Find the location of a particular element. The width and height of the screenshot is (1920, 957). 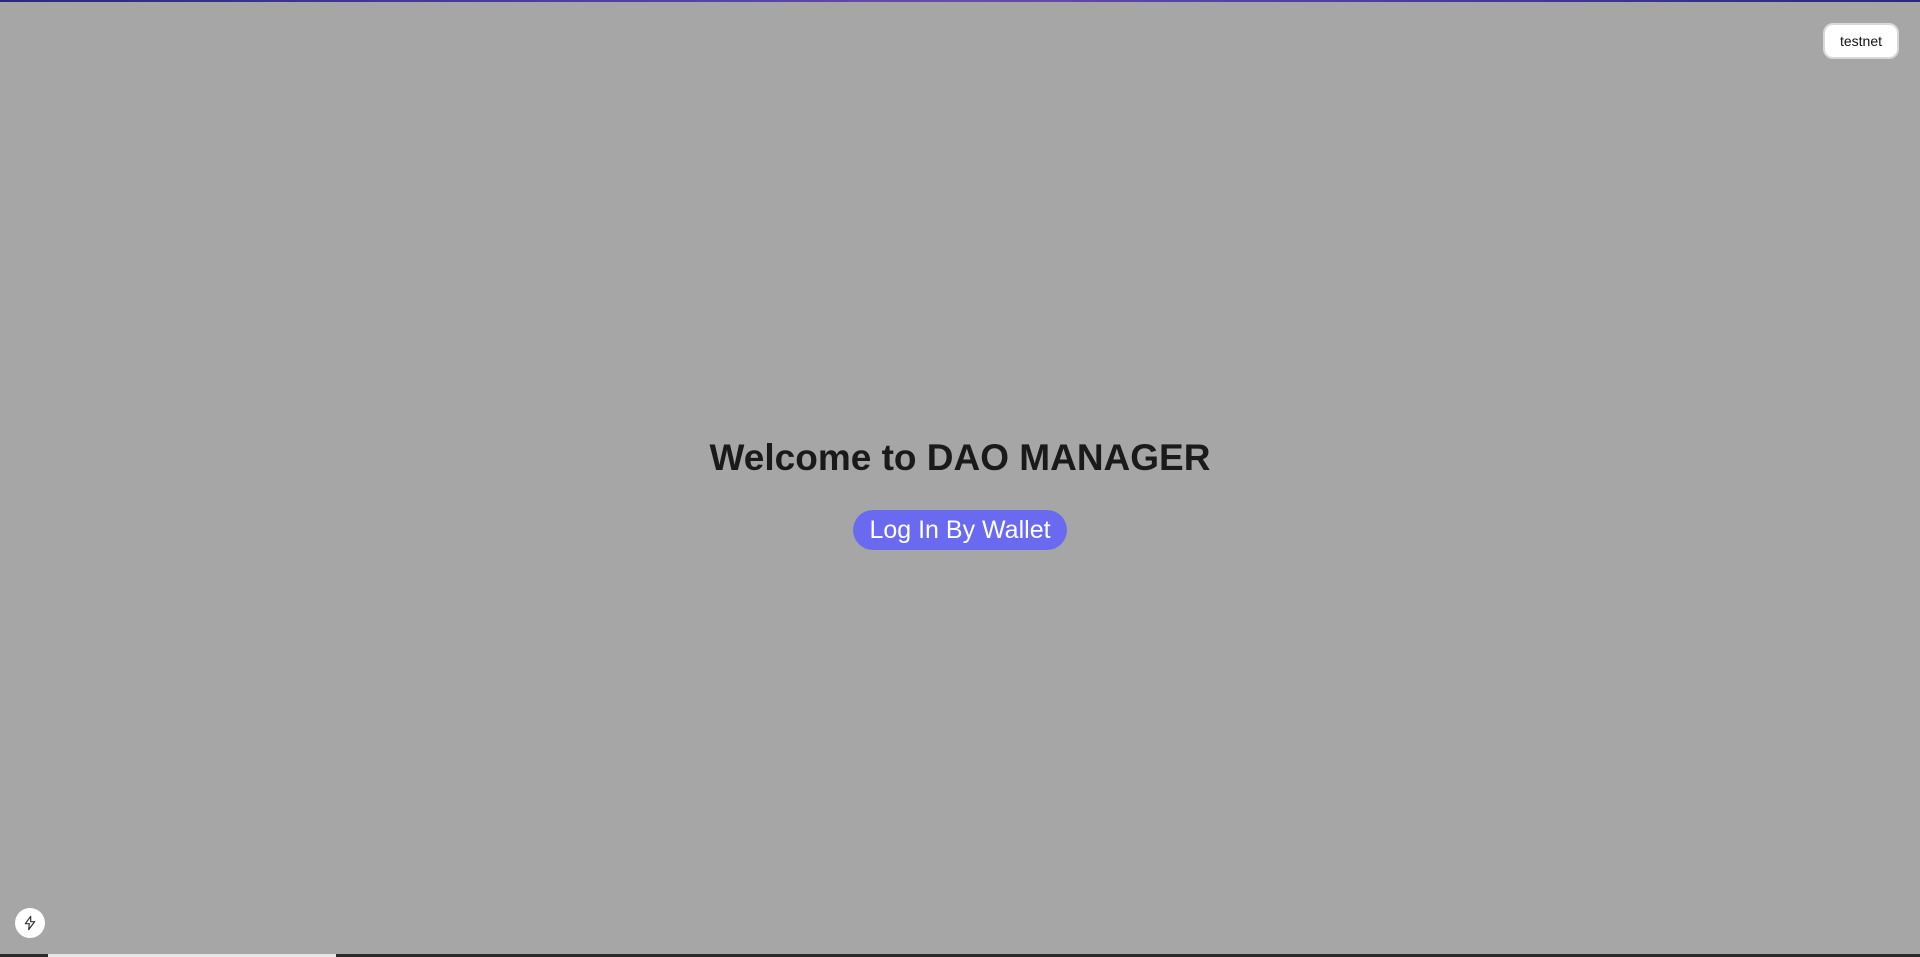

welcome-panel: Welcome to DAO MANAGER Log In By Wallet is located at coordinates (960, 491).